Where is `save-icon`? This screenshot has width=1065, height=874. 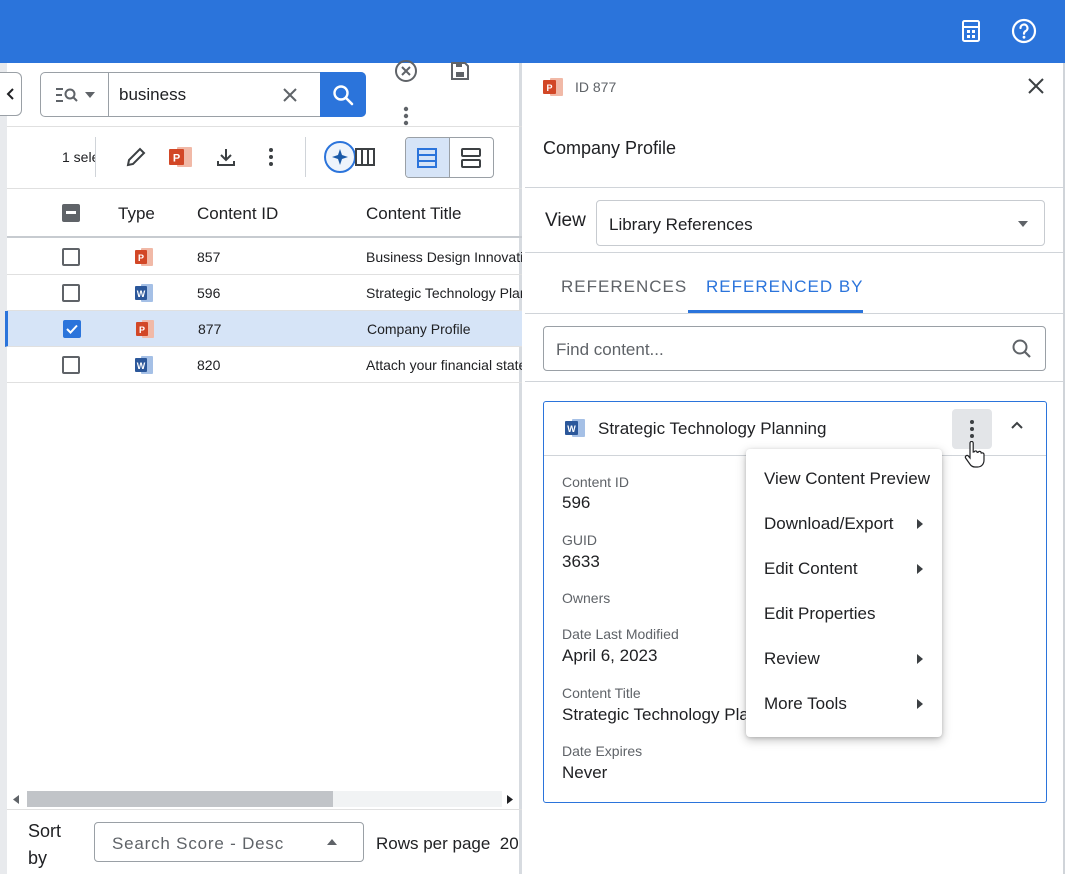 save-icon is located at coordinates (460, 71).